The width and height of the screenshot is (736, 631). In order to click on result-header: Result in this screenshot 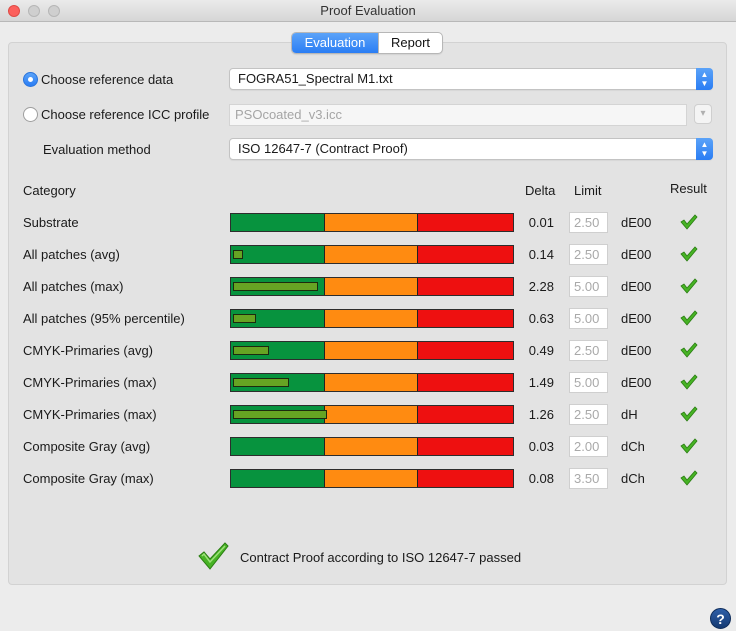, I will do `click(688, 188)`.